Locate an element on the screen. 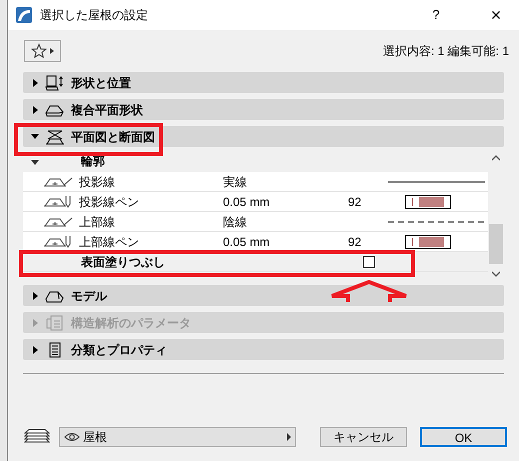 This screenshot has height=461, width=519. section-header: モデル is located at coordinates (263, 295).